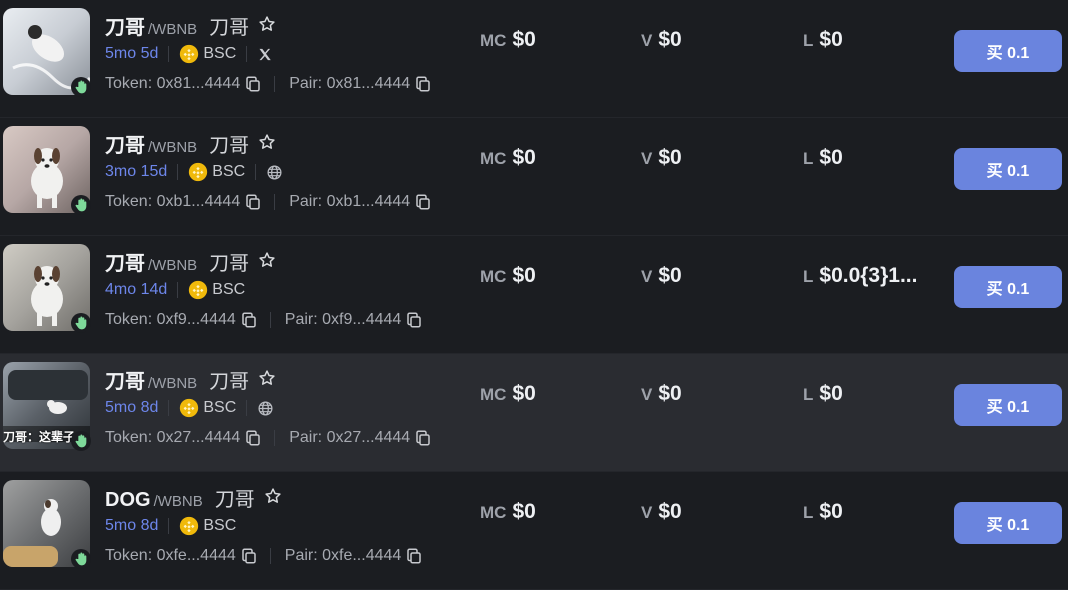  What do you see at coordinates (350, 437) in the screenshot?
I see `pair-address: Pair: 0x27...4444` at bounding box center [350, 437].